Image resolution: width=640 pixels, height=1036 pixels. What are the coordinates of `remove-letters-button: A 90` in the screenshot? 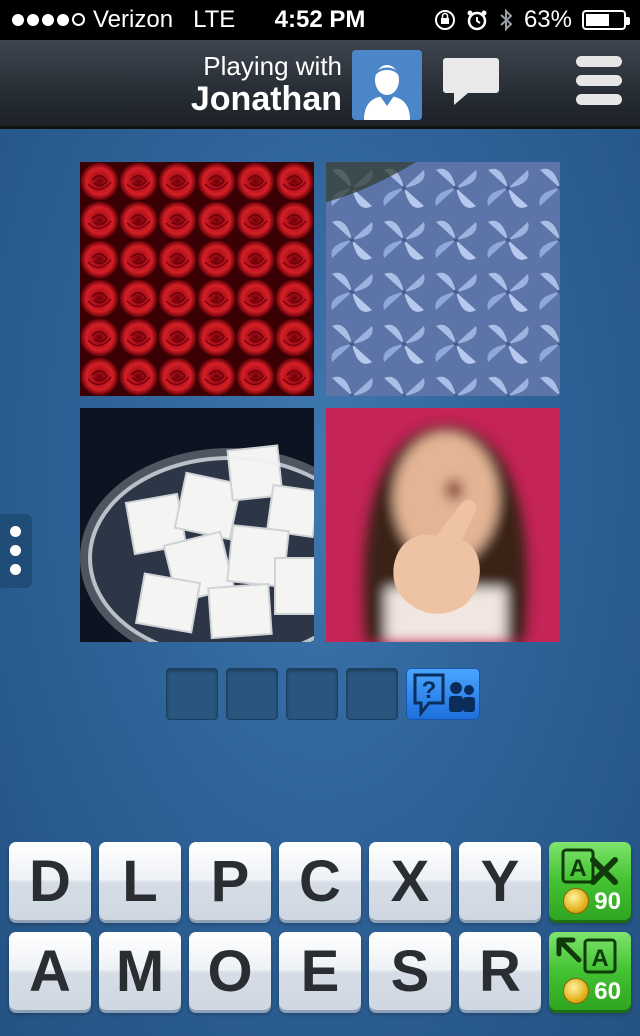 It's located at (590, 881).